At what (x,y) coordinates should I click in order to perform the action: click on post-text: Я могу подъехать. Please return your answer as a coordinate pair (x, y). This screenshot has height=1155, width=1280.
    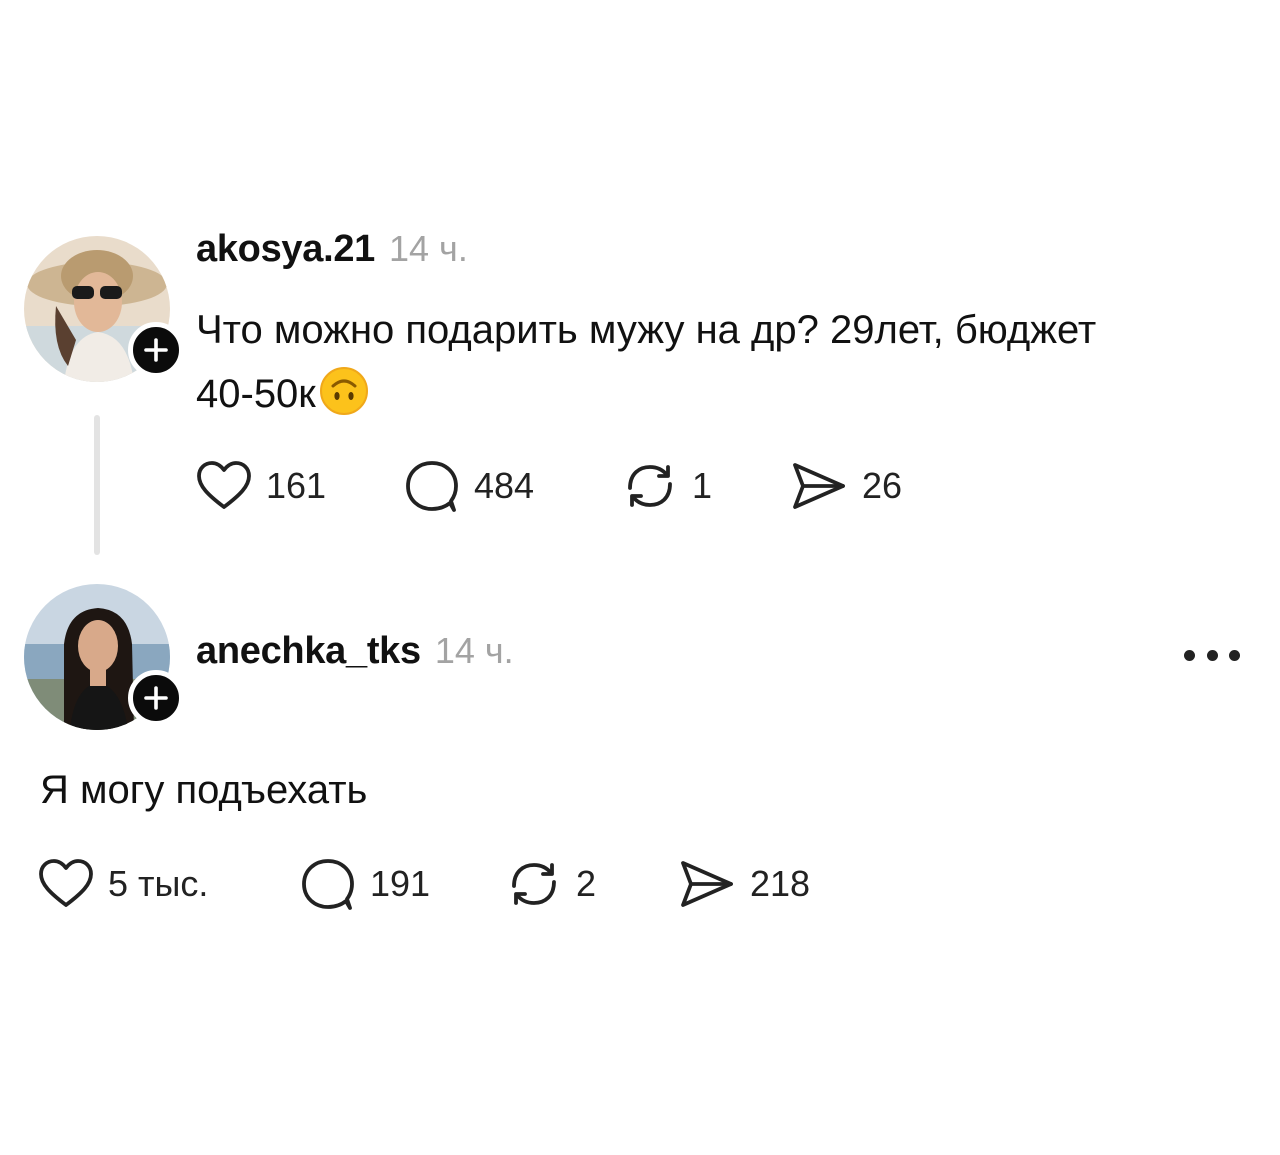
    Looking at the image, I should click on (204, 790).